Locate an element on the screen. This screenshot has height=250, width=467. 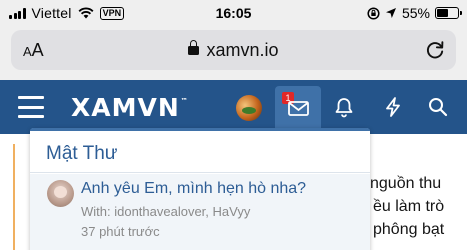
conversation-avatar is located at coordinates (60, 193).